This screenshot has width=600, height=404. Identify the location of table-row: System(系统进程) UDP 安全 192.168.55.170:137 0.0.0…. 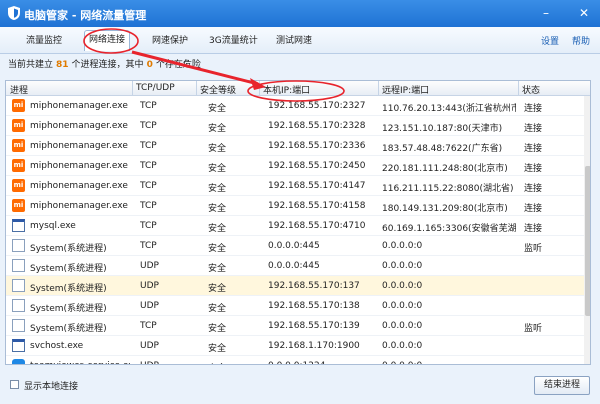
(295, 286).